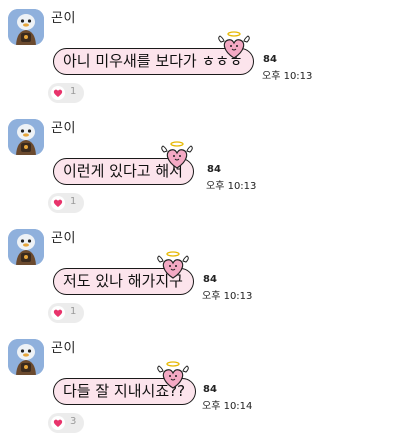  Describe the element at coordinates (66, 423) in the screenshot. I see `reaction-badge: 3` at that location.